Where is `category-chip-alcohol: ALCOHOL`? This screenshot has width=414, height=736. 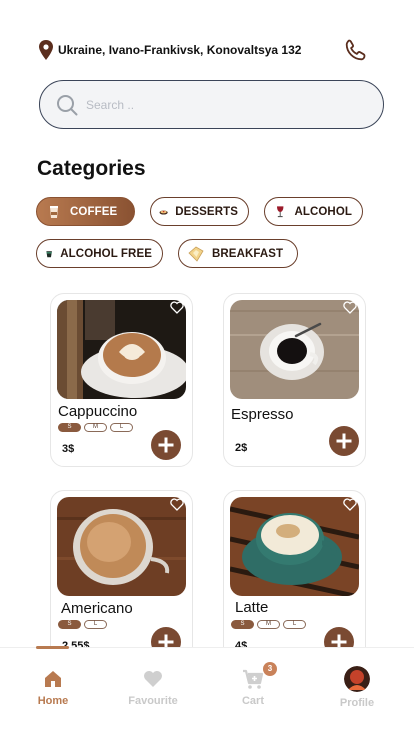
category-chip-alcohol: ALCOHOL is located at coordinates (313, 211).